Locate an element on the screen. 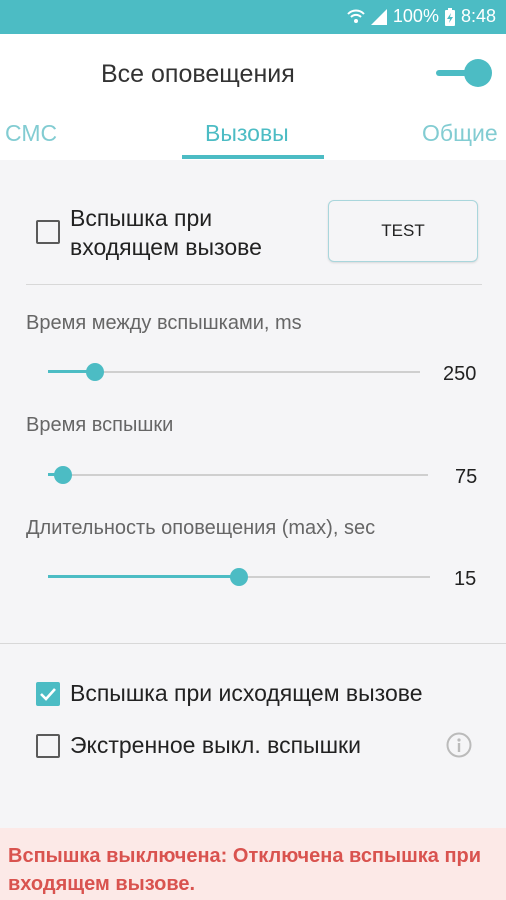  active-tab-indicator is located at coordinates (253, 157).